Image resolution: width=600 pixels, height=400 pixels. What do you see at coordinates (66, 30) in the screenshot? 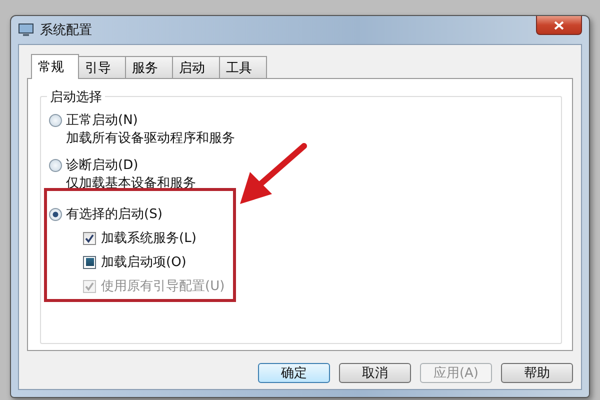
I see `window-title: 系统配置` at bounding box center [66, 30].